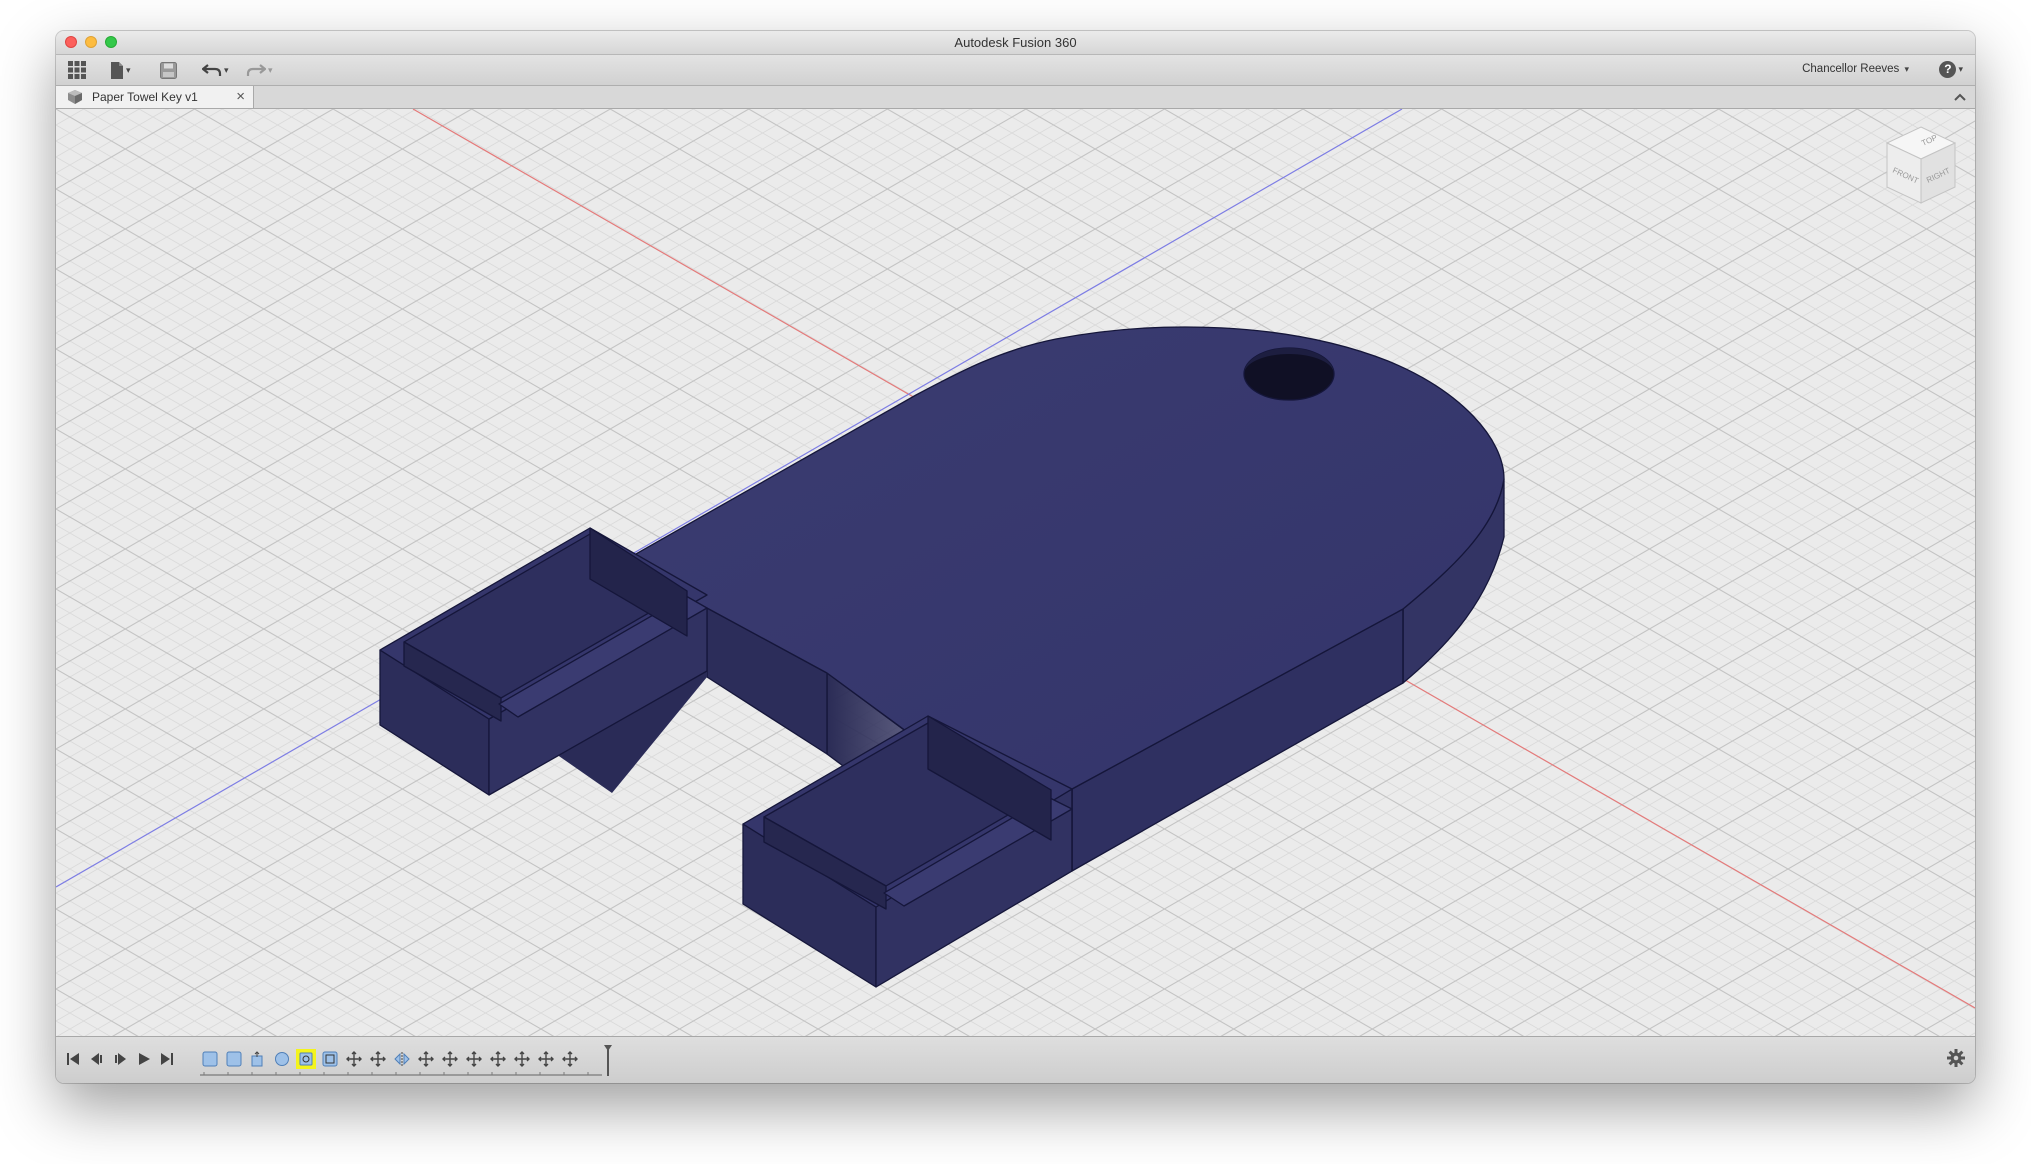  I want to click on user-name: Chancellor Reeves, so click(1851, 69).